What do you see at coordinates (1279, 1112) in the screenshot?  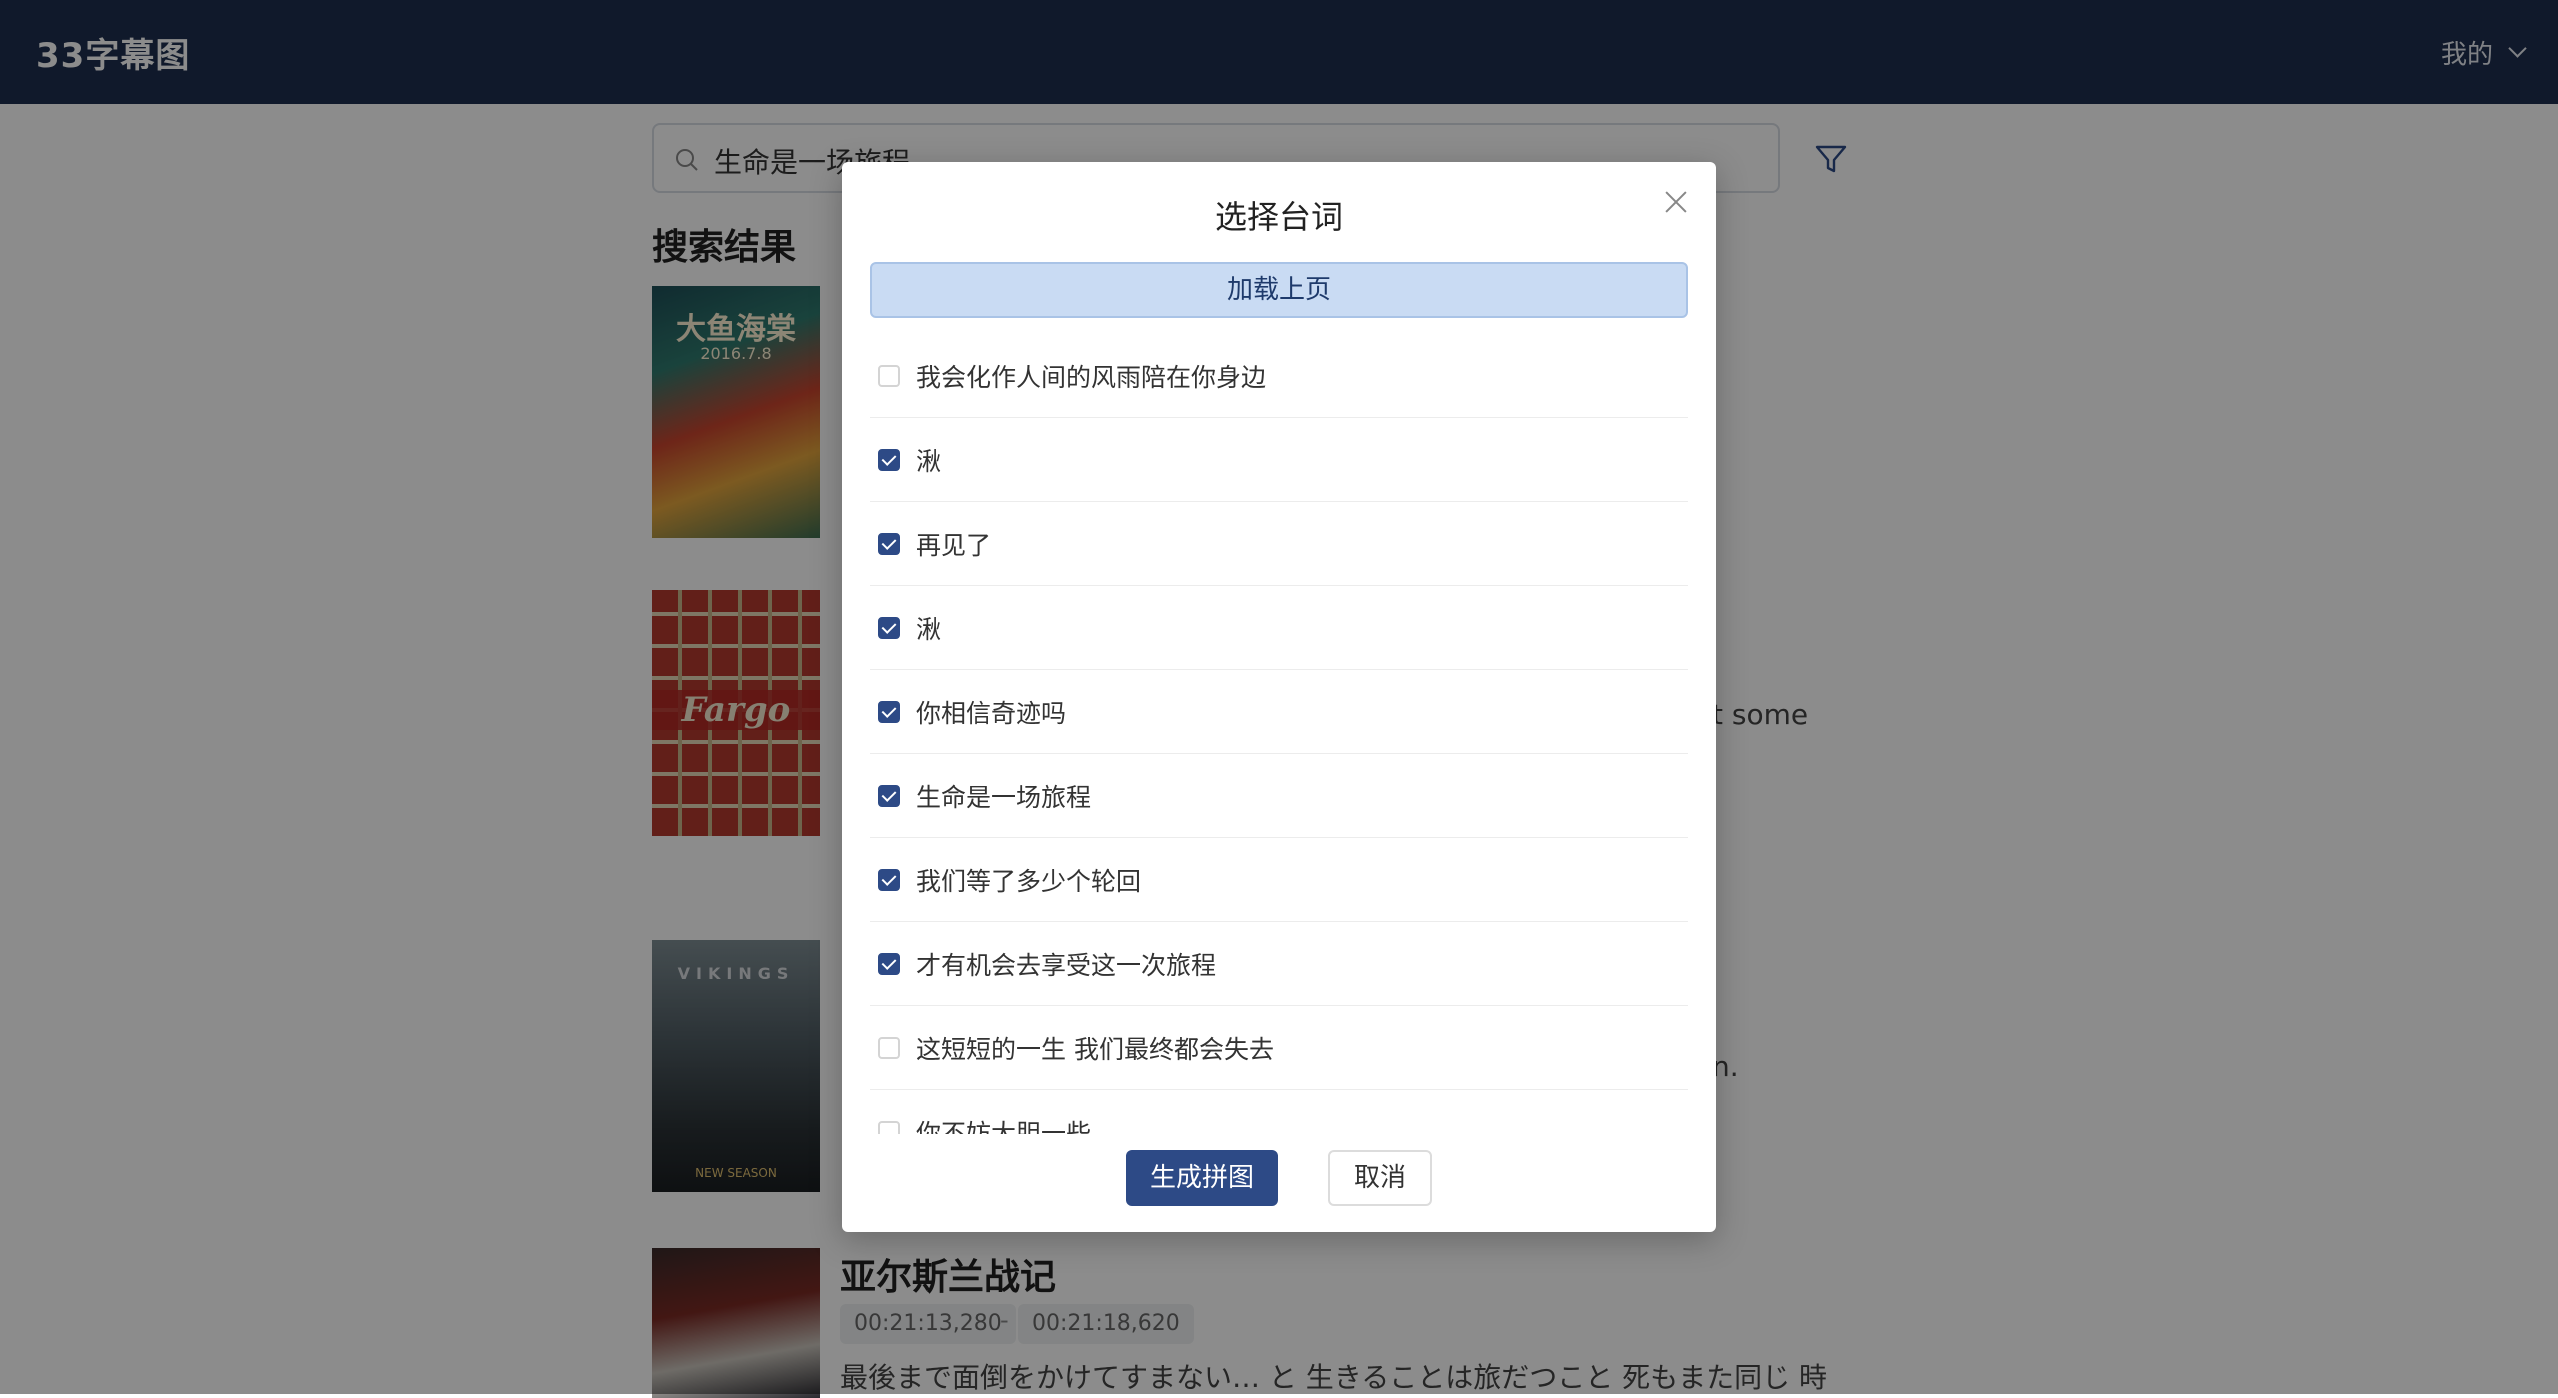 I see `list-item: 你不妨大胆一些` at bounding box center [1279, 1112].